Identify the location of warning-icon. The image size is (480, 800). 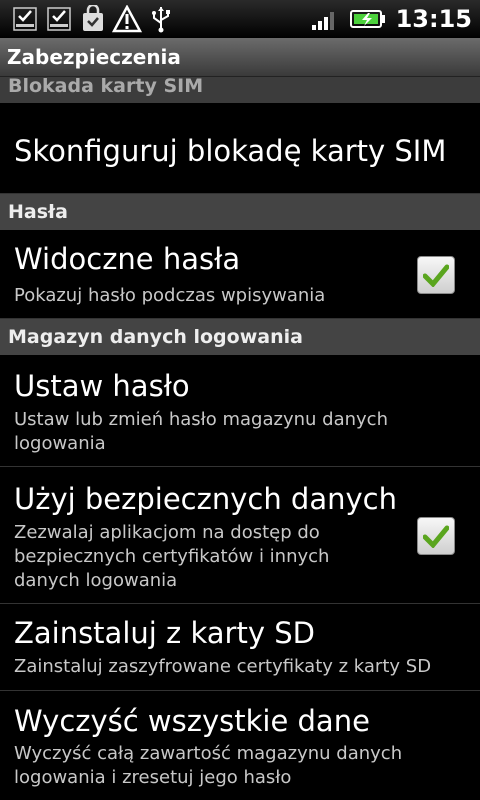
(127, 19).